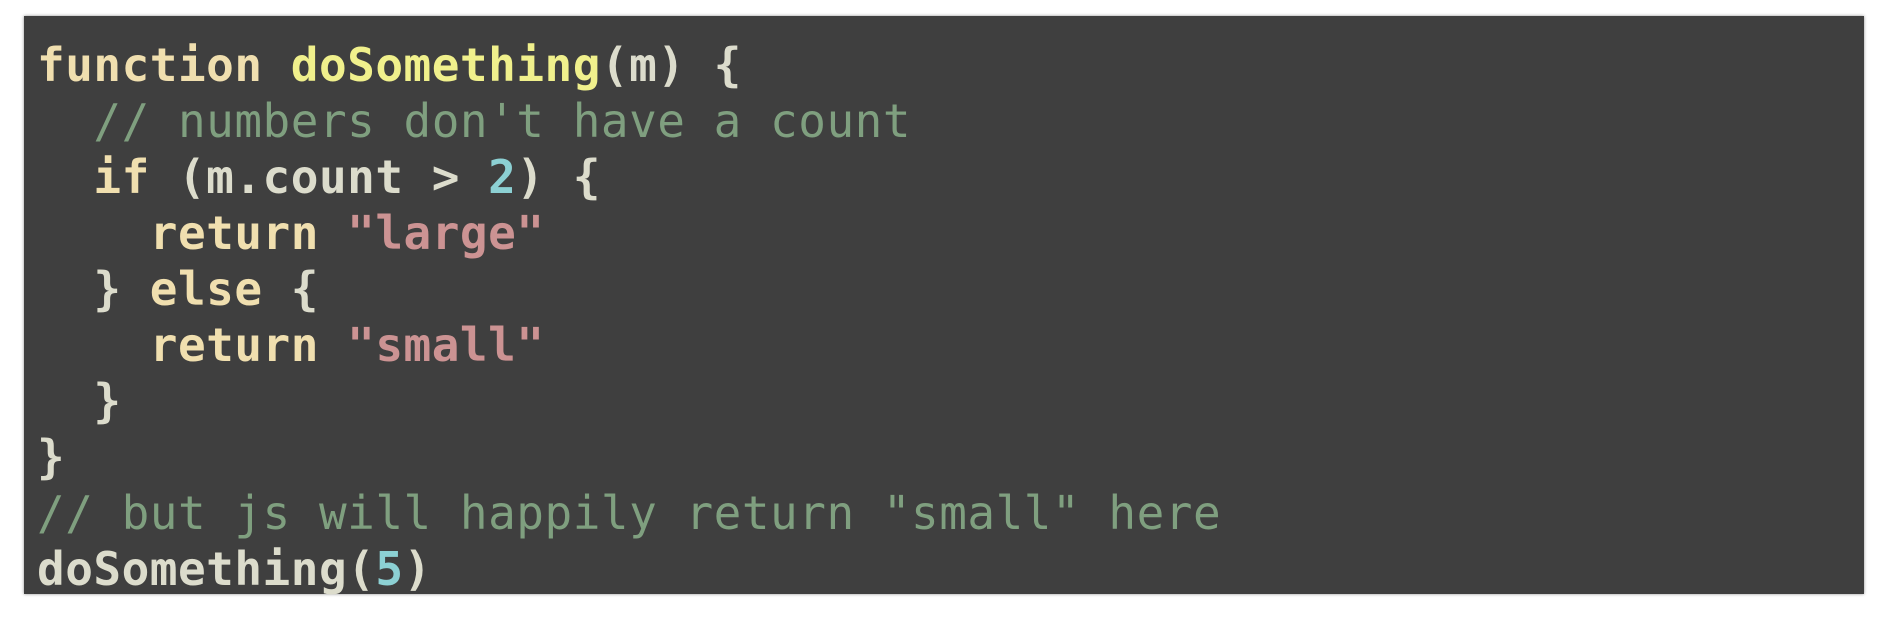  I want to click on code-line-5: } else {, so click(629, 289).